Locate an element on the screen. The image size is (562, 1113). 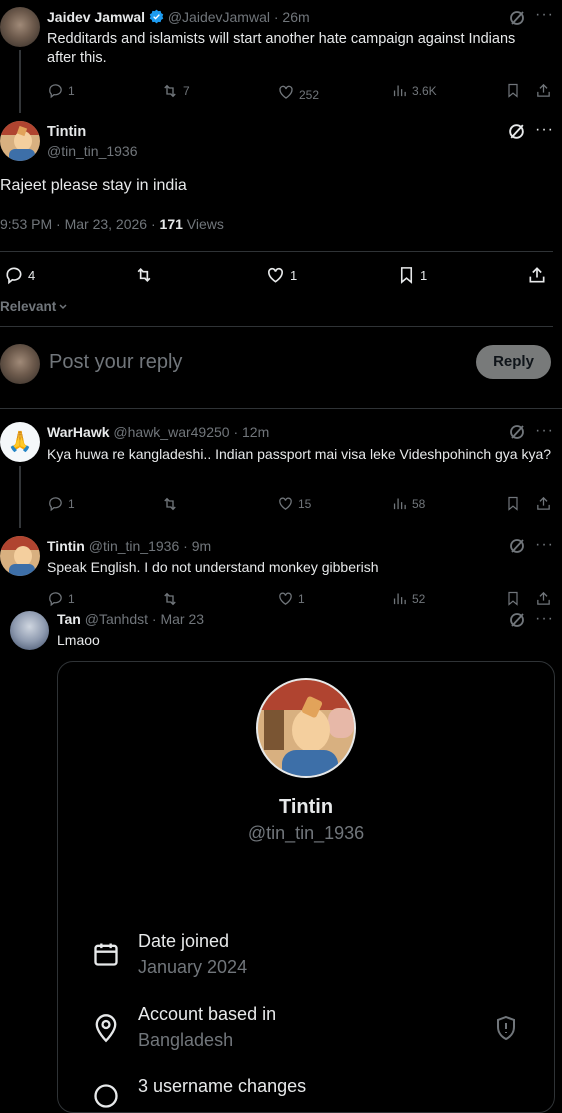
bookmark-button: 1 is located at coordinates (412, 275).